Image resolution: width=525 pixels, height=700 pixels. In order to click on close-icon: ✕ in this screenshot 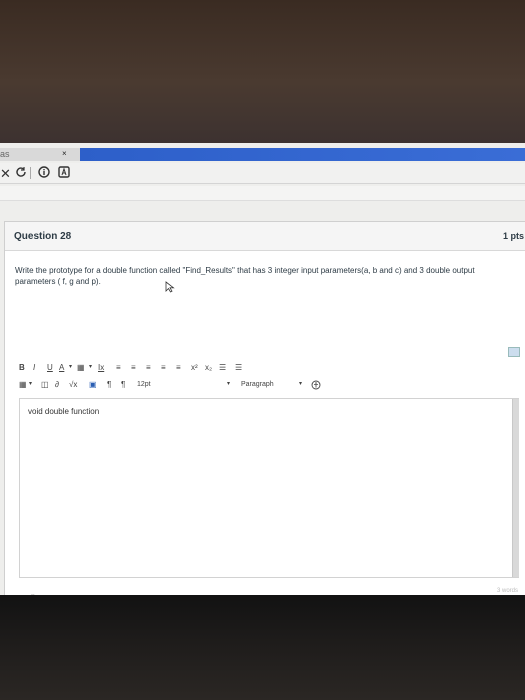, I will do `click(5, 174)`.